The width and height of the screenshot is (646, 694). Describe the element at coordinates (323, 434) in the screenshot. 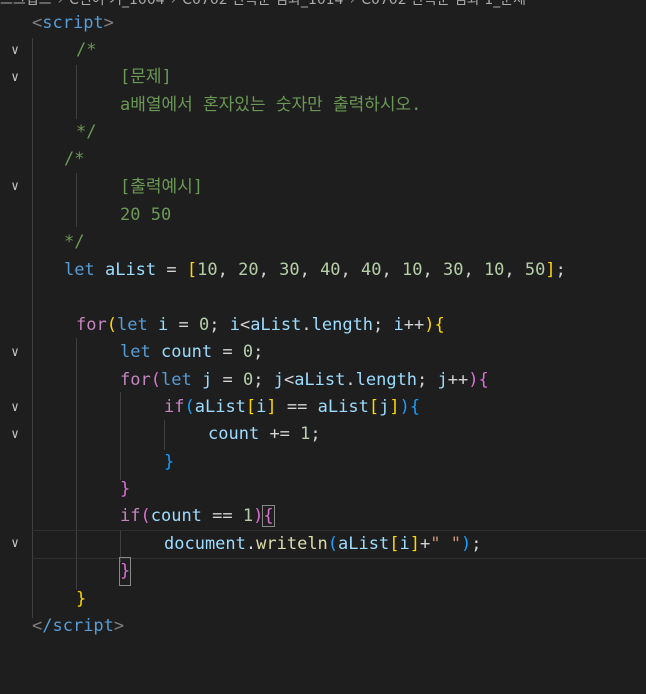

I see `code-line: count += 1;` at that location.